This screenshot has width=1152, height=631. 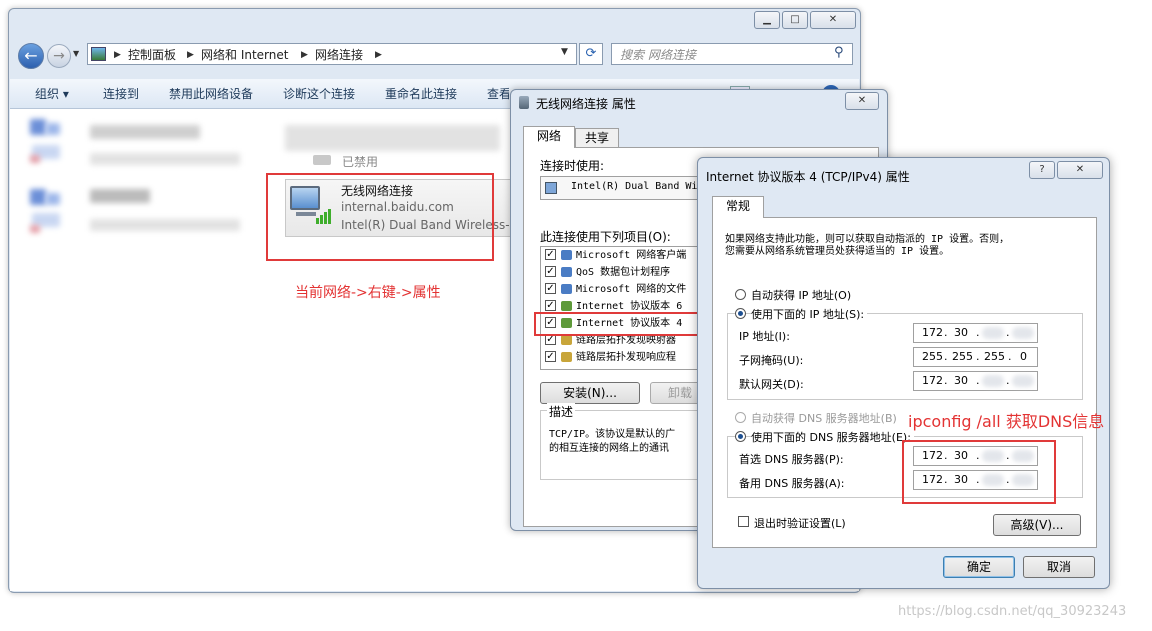 What do you see at coordinates (612, 434) in the screenshot?
I see `description-line: TCP/IP。该协议是默认的广` at bounding box center [612, 434].